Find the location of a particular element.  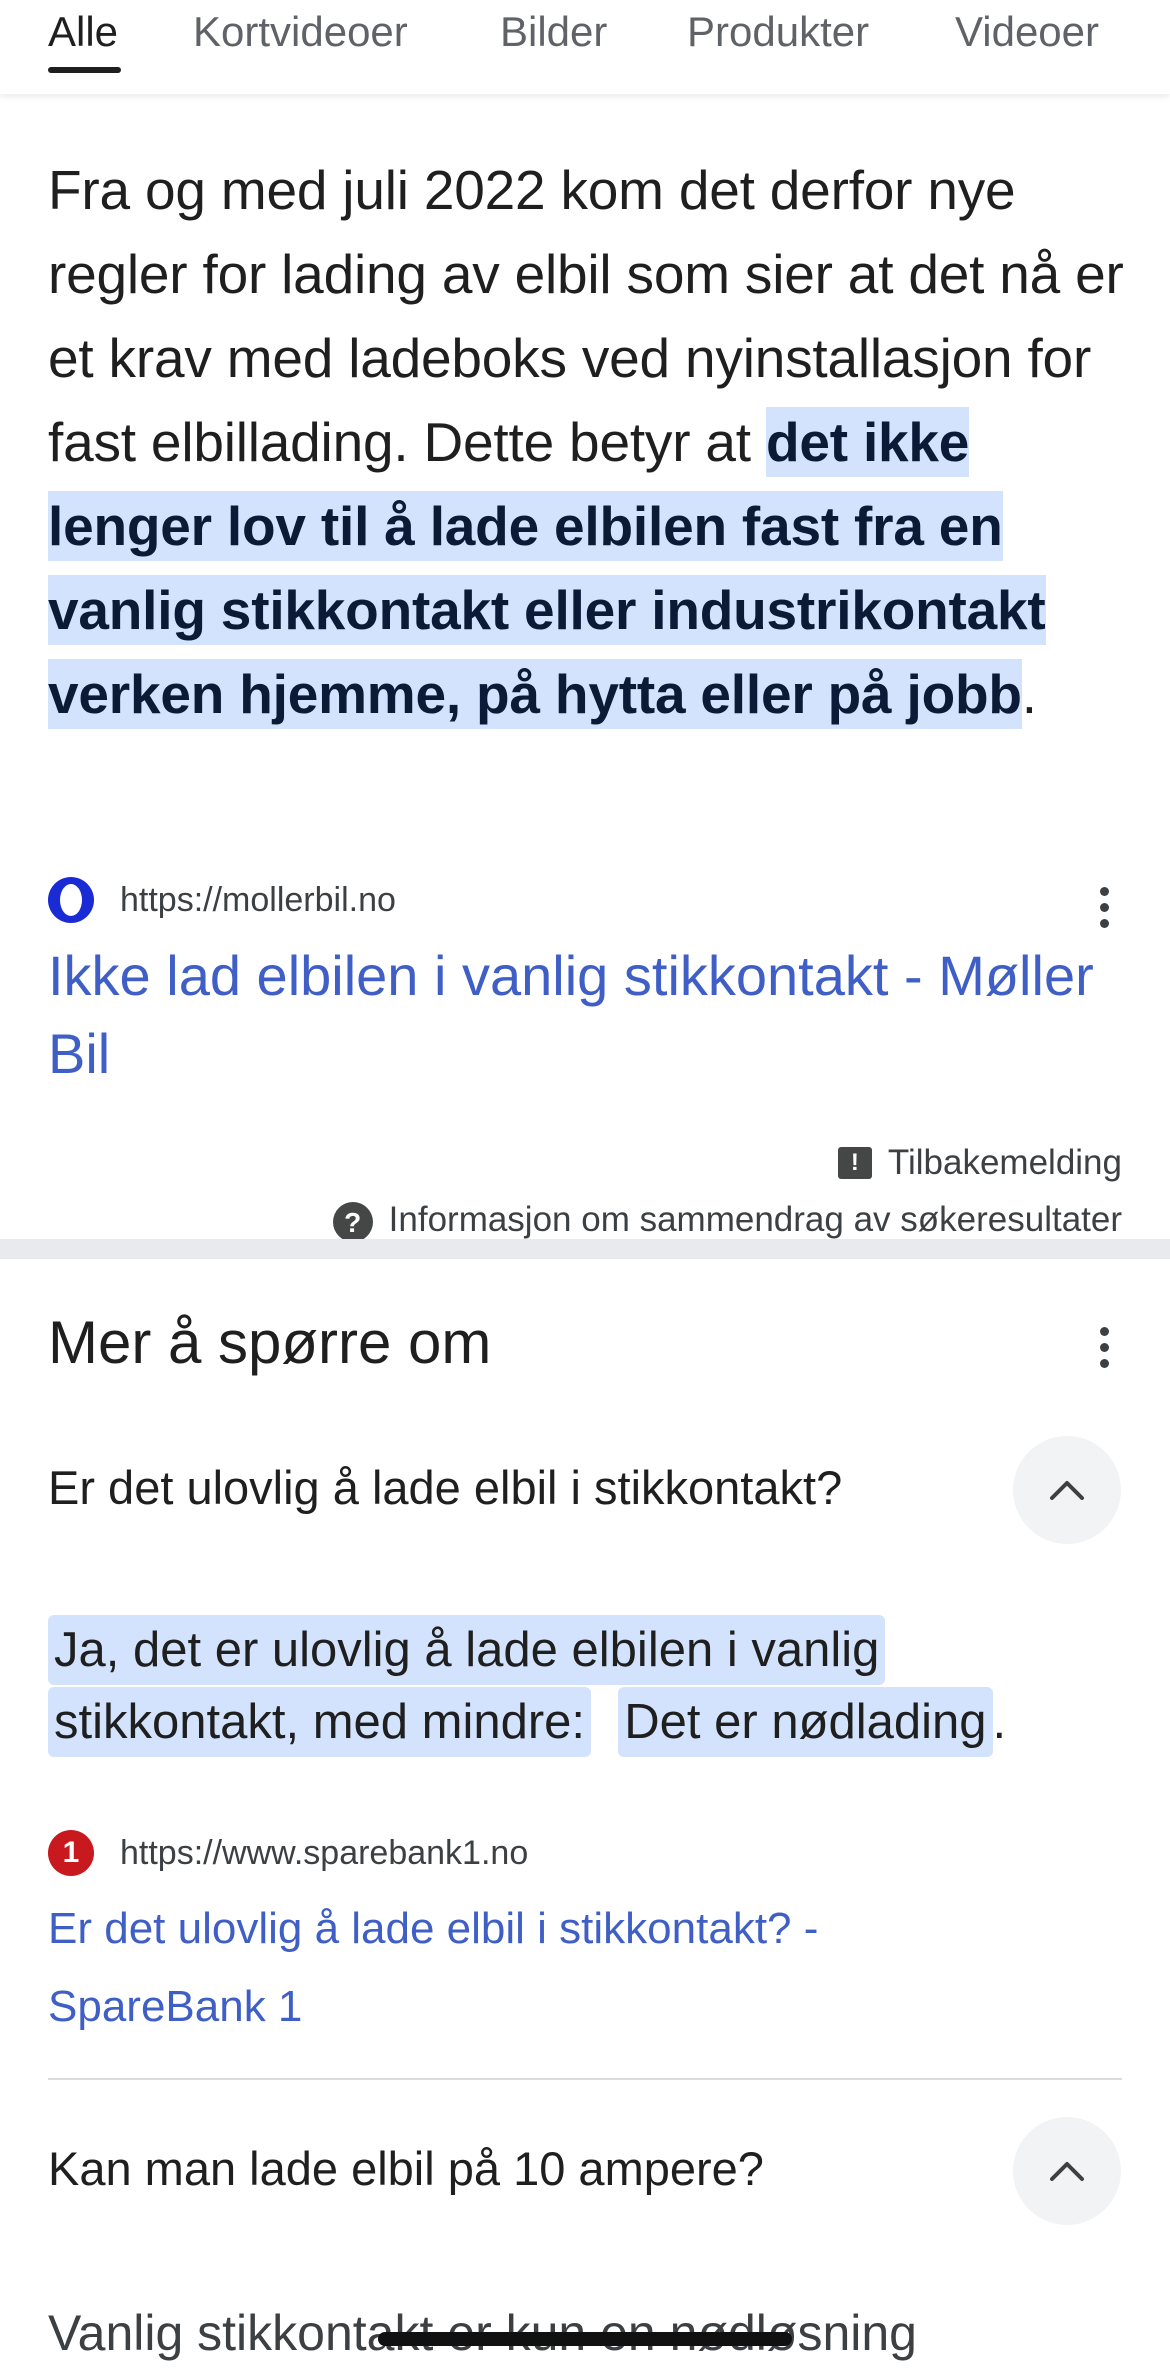

paa-title: Mer å spørre om is located at coordinates (270, 1342).